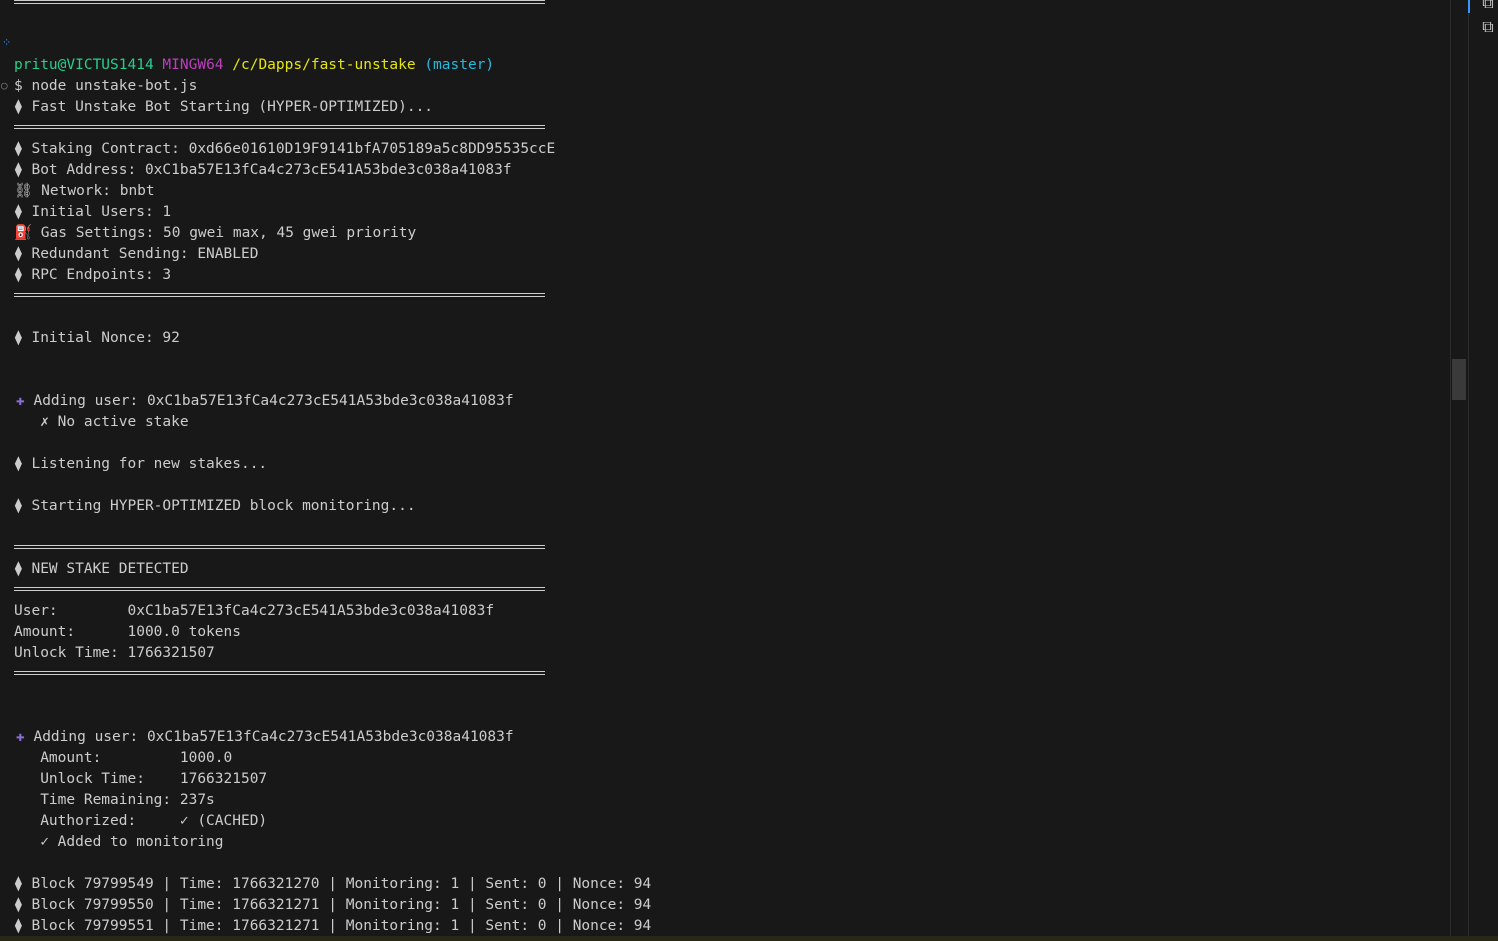 The height and width of the screenshot is (941, 1498). What do you see at coordinates (141, 821) in the screenshot?
I see `add-authorized-line: Authorized: ✓ (CACHED)` at bounding box center [141, 821].